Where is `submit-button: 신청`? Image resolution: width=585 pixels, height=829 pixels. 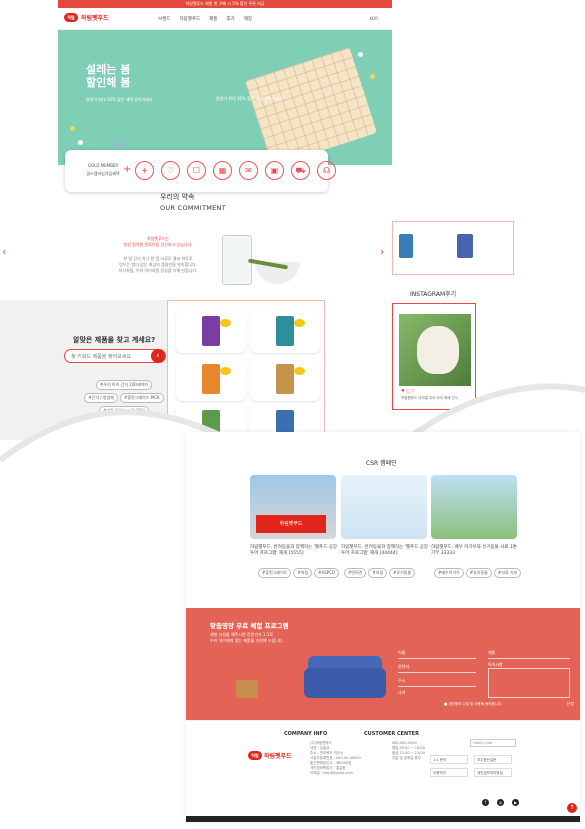
submit-button: 신청 is located at coordinates (570, 704).